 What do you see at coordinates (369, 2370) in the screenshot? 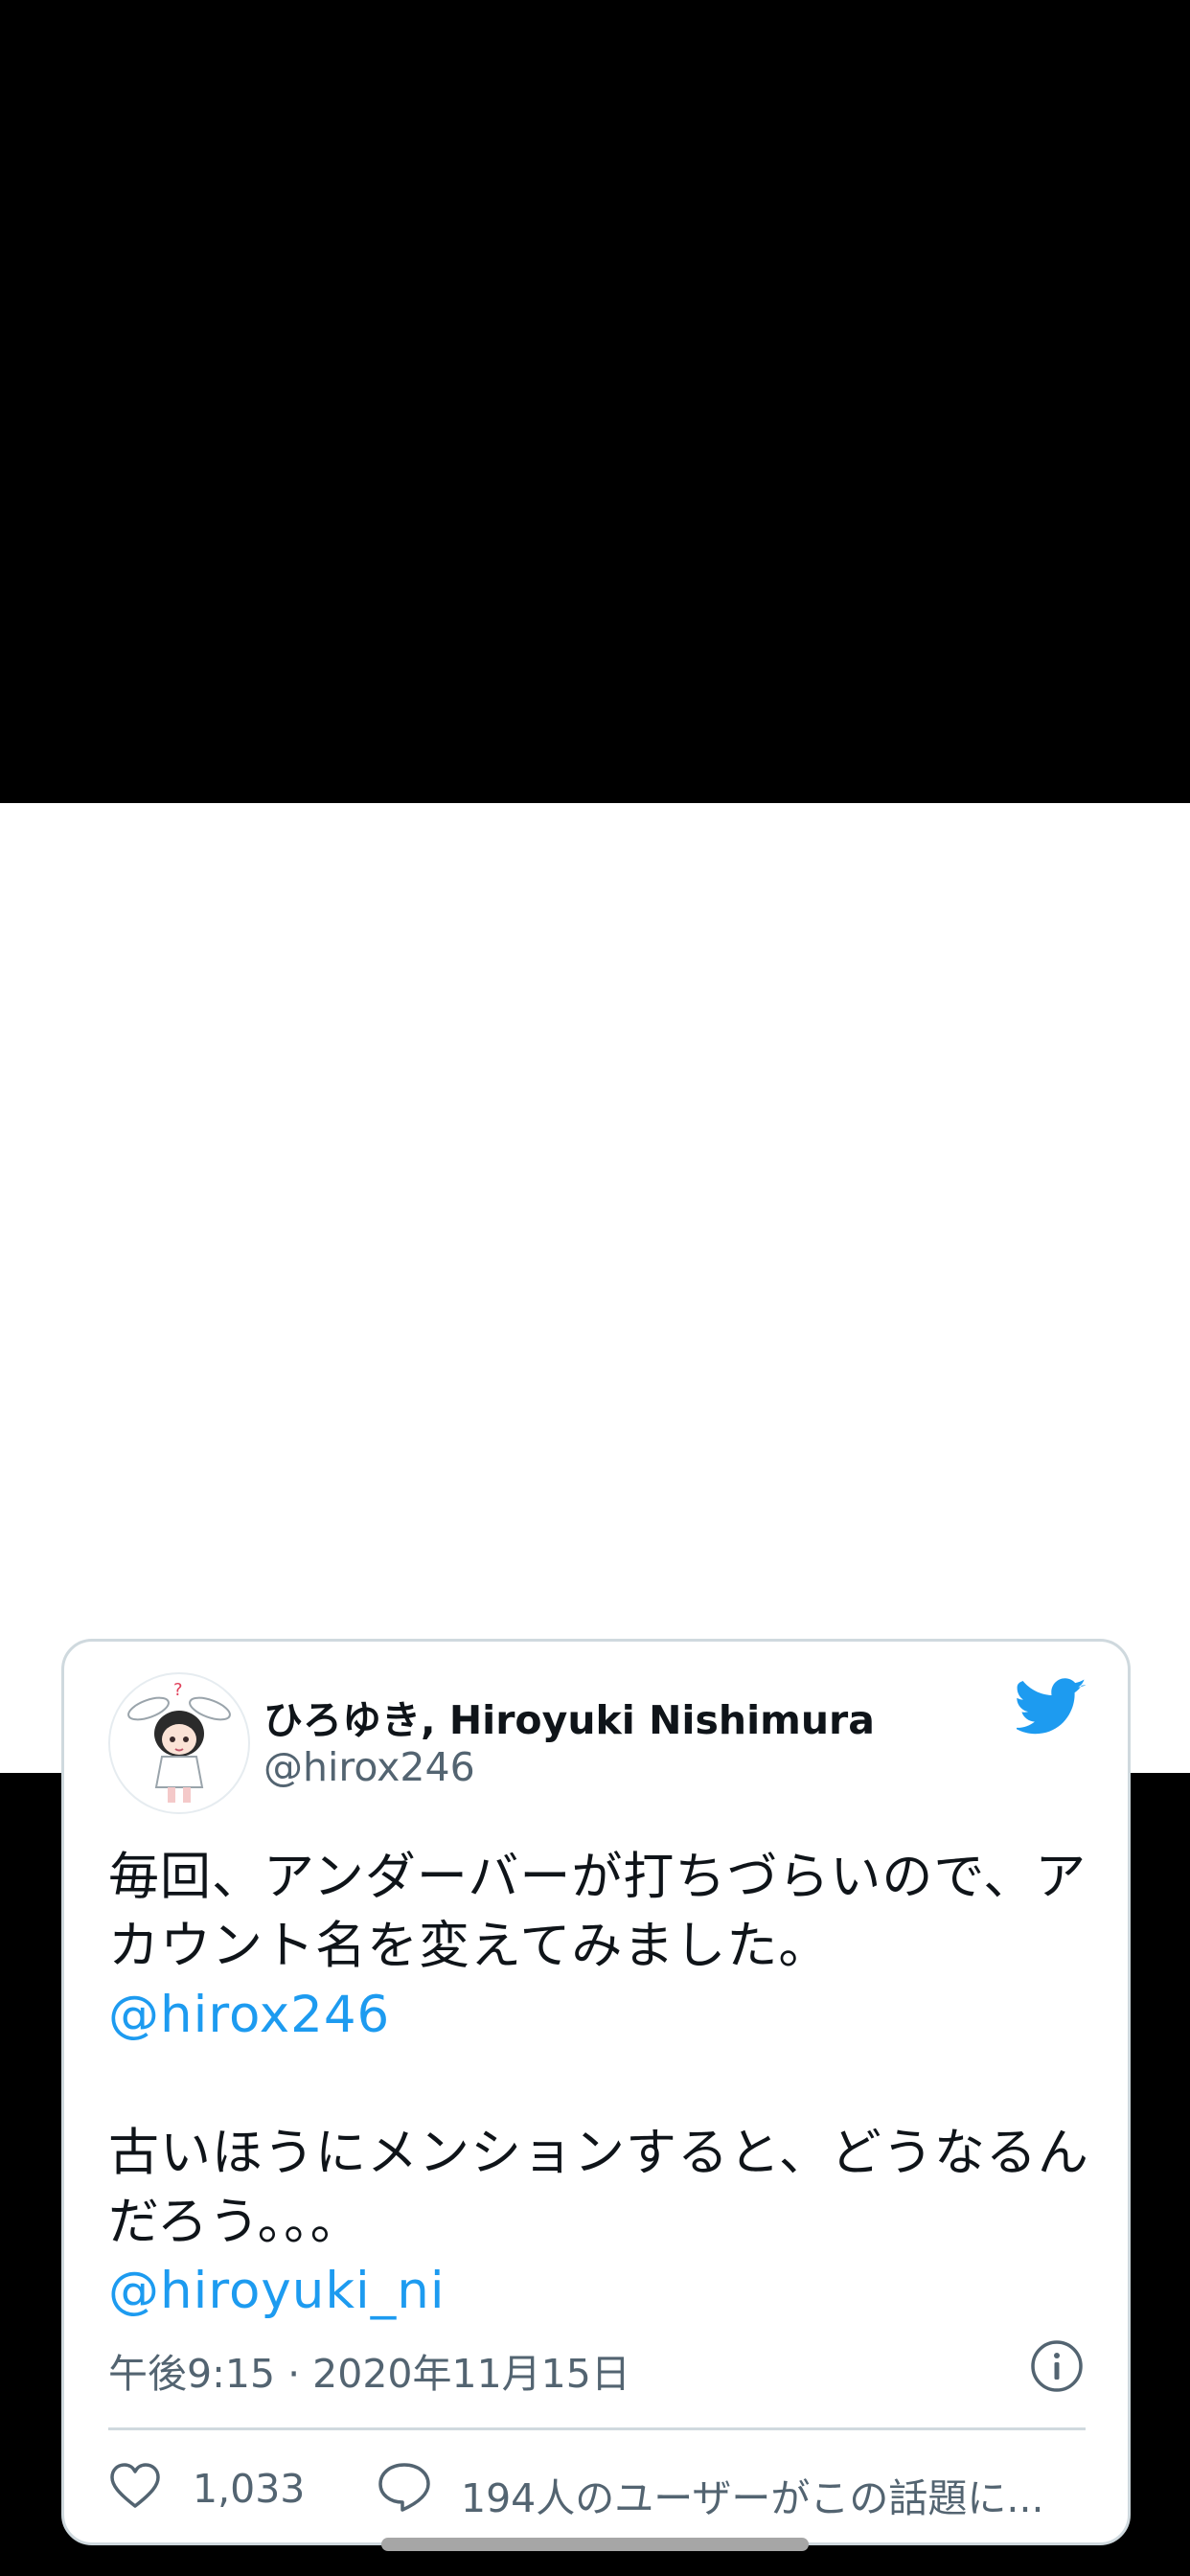
I see `tweet-timestamp: 午後9:15 · 2020年11月15日` at bounding box center [369, 2370].